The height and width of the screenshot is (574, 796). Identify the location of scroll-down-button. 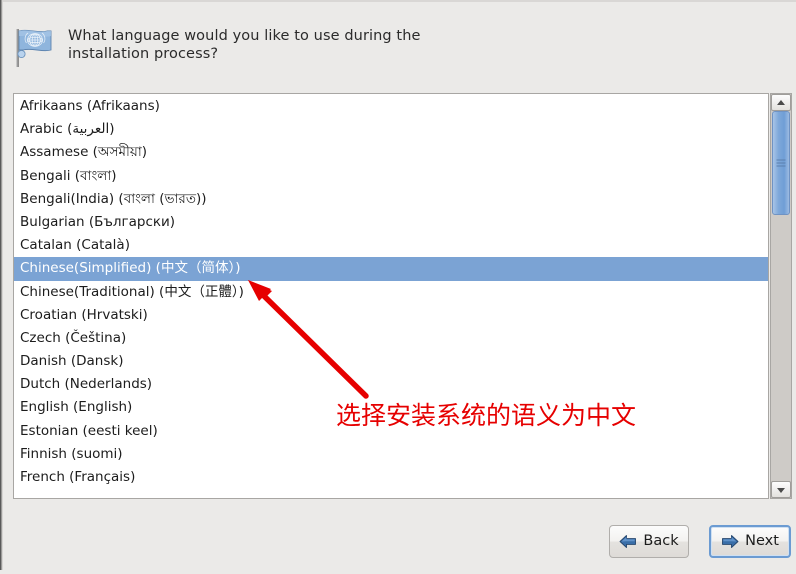
(781, 489).